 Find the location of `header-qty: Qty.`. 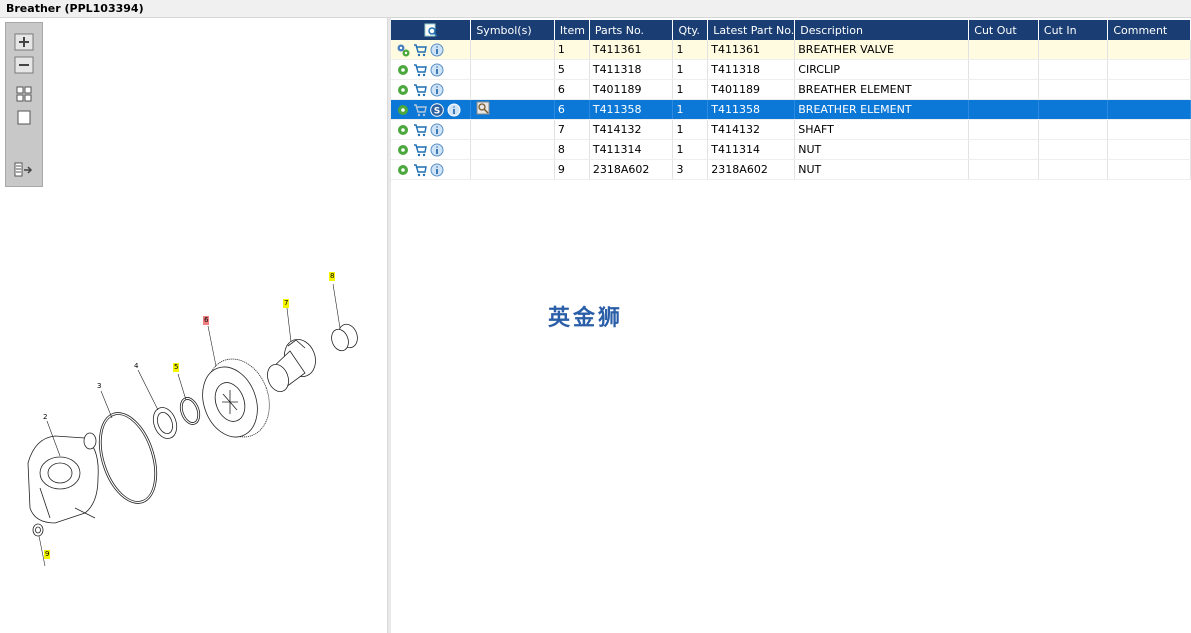

header-qty: Qty. is located at coordinates (690, 30).